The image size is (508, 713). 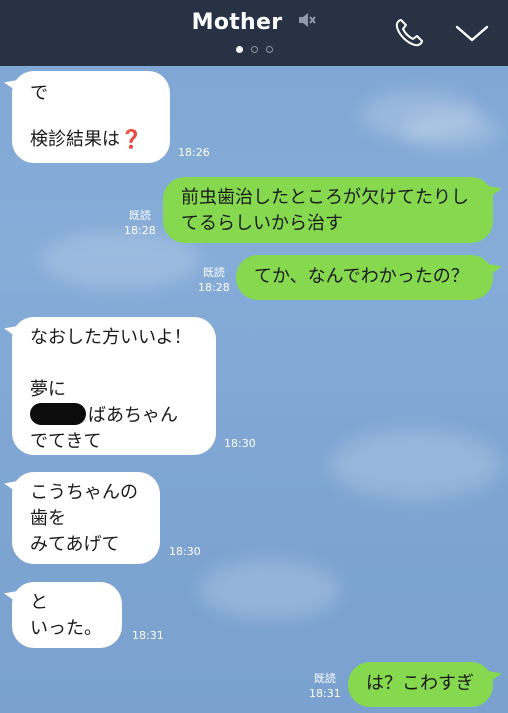 What do you see at coordinates (75, 544) in the screenshot?
I see `message-text: みてあげて` at bounding box center [75, 544].